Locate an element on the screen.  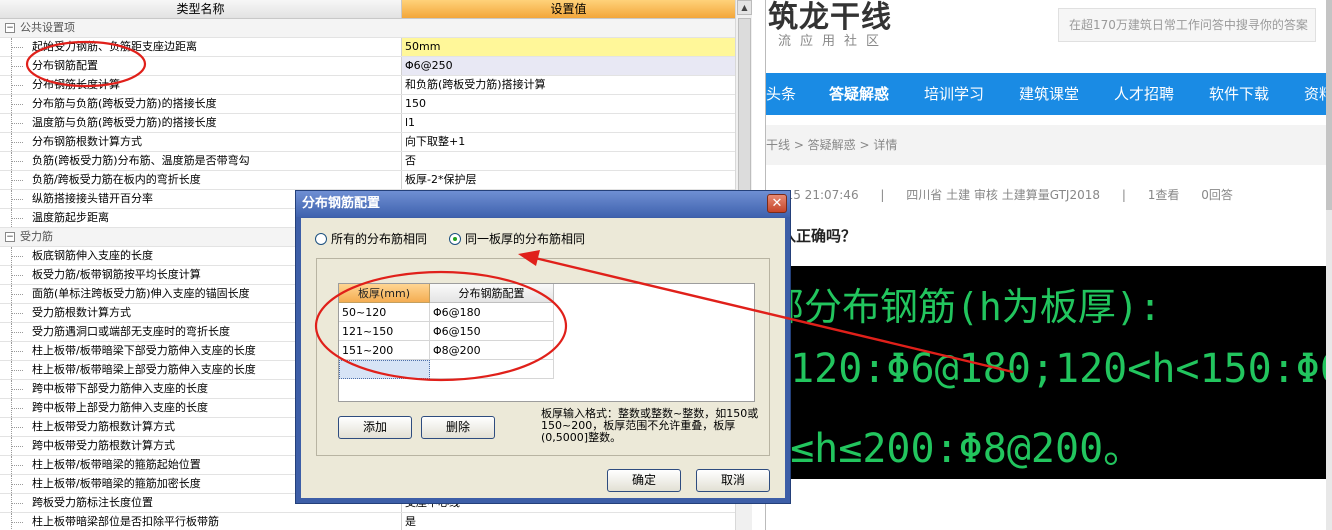
property-value: 50mm is located at coordinates (568, 47).